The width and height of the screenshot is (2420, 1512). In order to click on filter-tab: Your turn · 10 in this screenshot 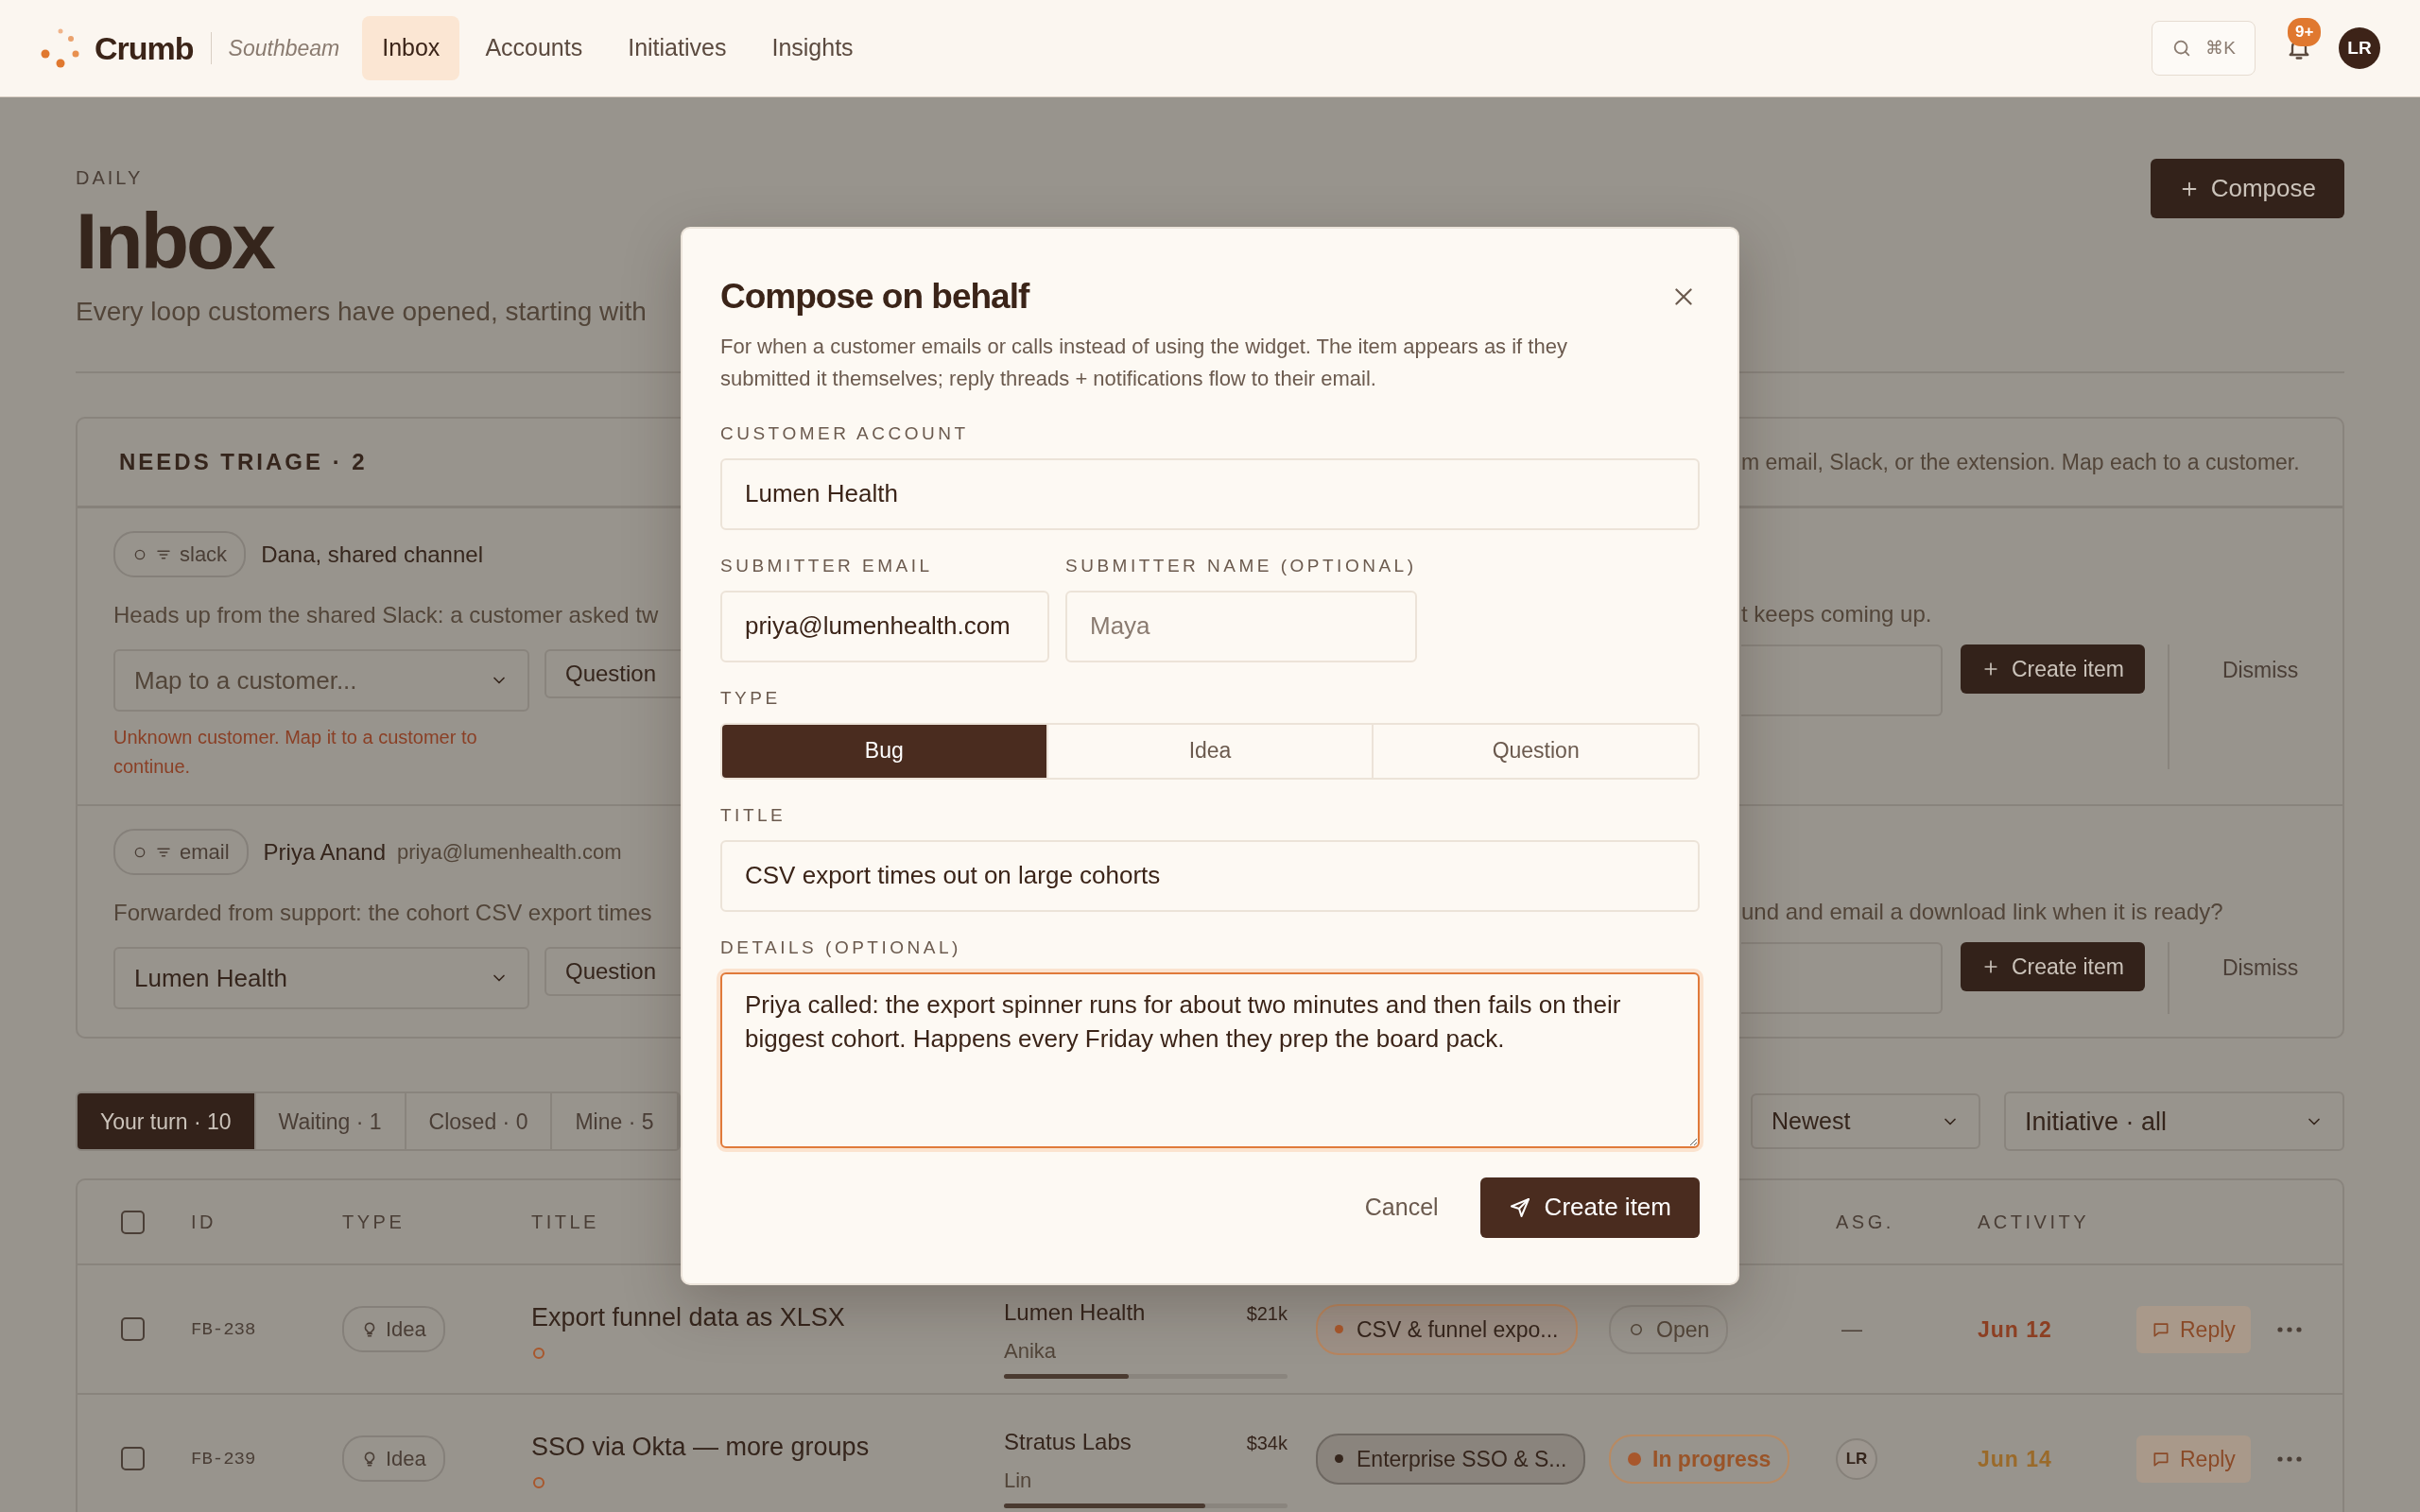, I will do `click(167, 1121)`.